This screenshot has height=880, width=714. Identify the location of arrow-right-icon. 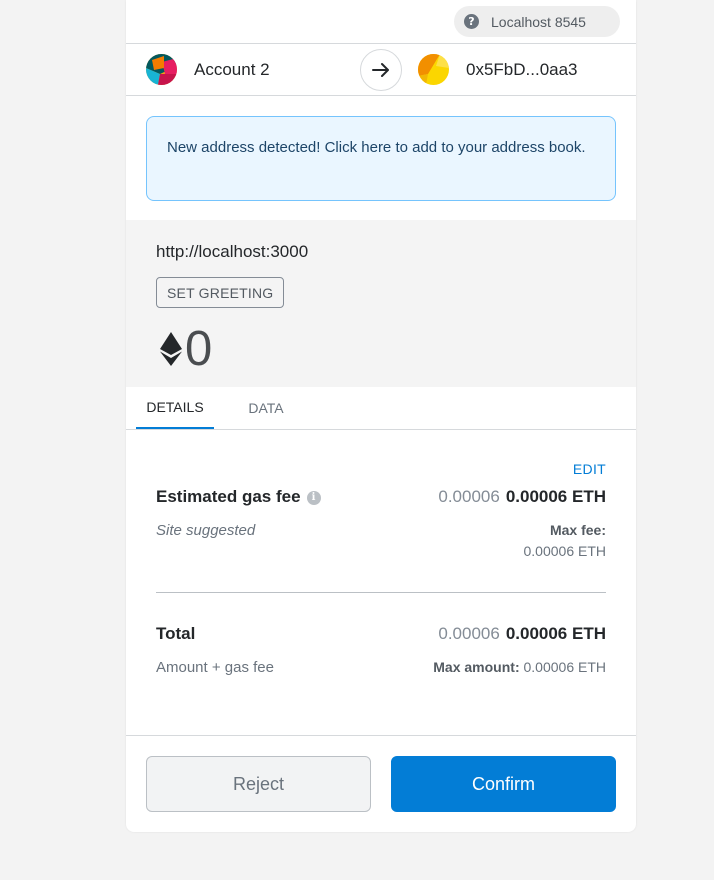
(381, 70).